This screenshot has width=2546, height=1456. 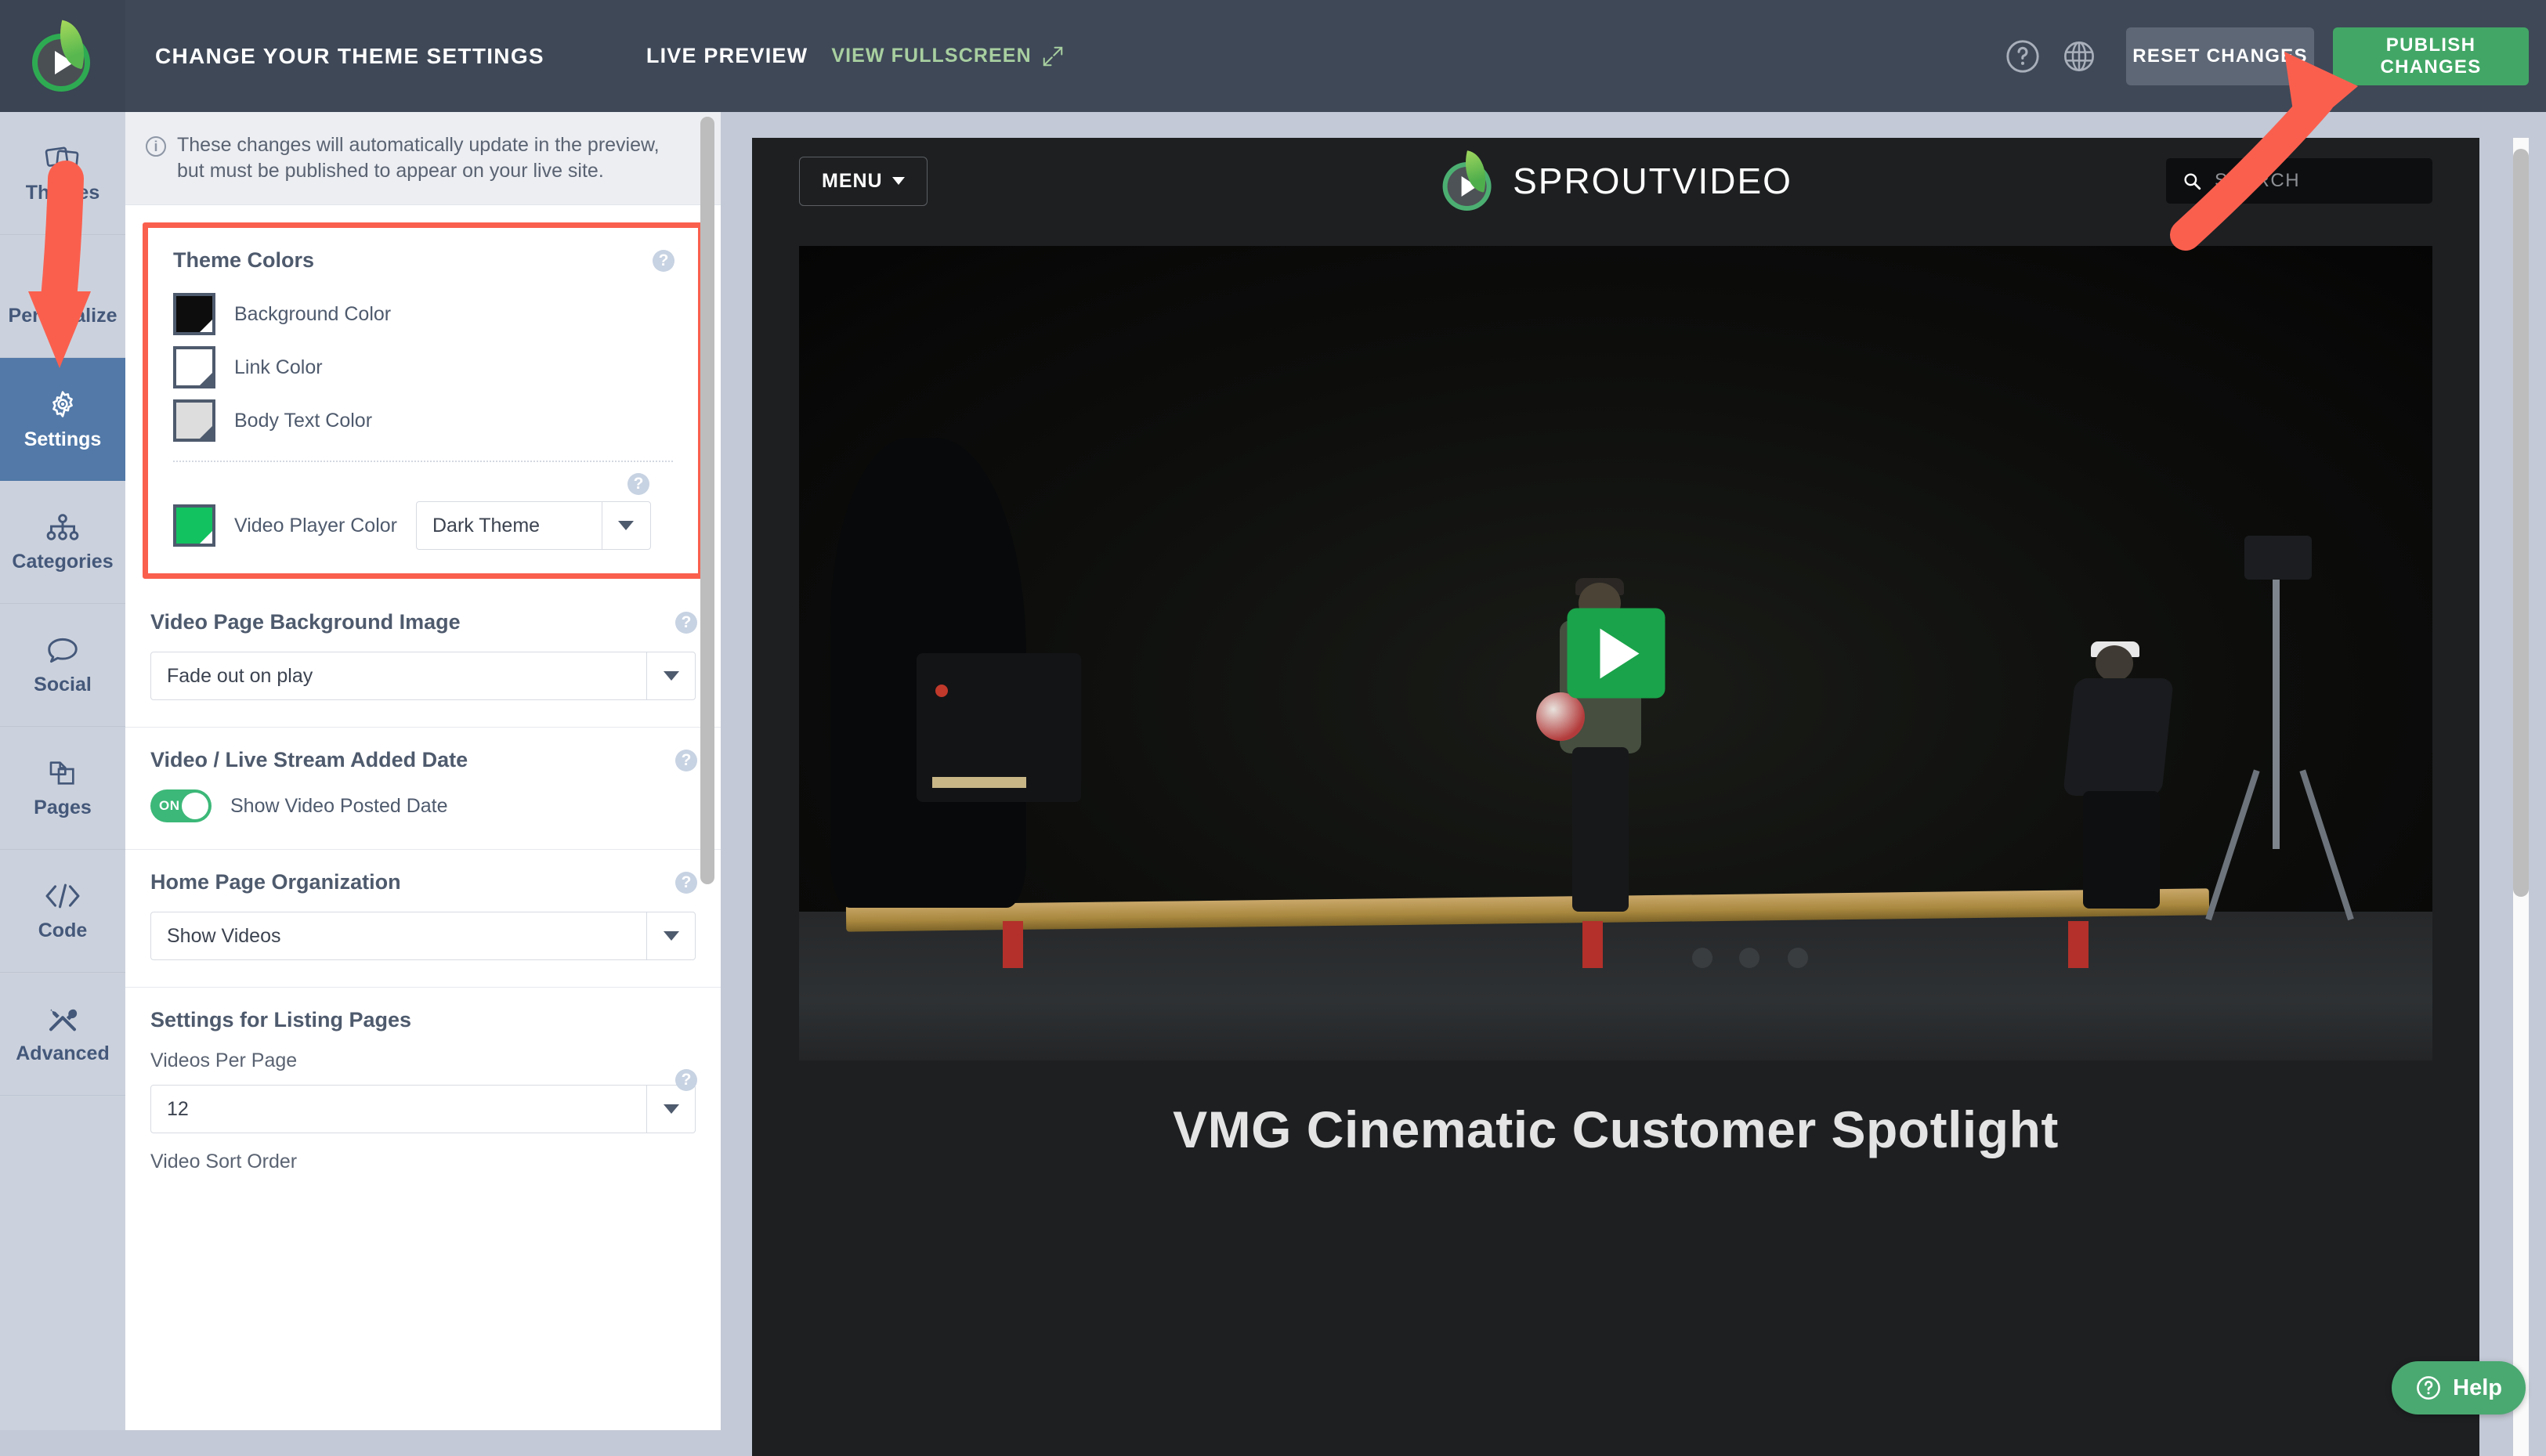 I want to click on sidebar-item-categories: Categories, so click(x=62, y=542).